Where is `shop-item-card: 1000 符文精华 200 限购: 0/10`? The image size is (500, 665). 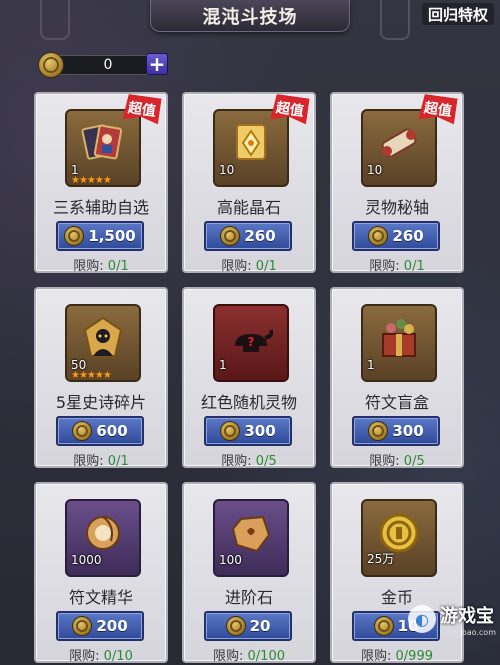 shop-item-card: 1000 符文精华 200 限购: 0/10 is located at coordinates (101, 573).